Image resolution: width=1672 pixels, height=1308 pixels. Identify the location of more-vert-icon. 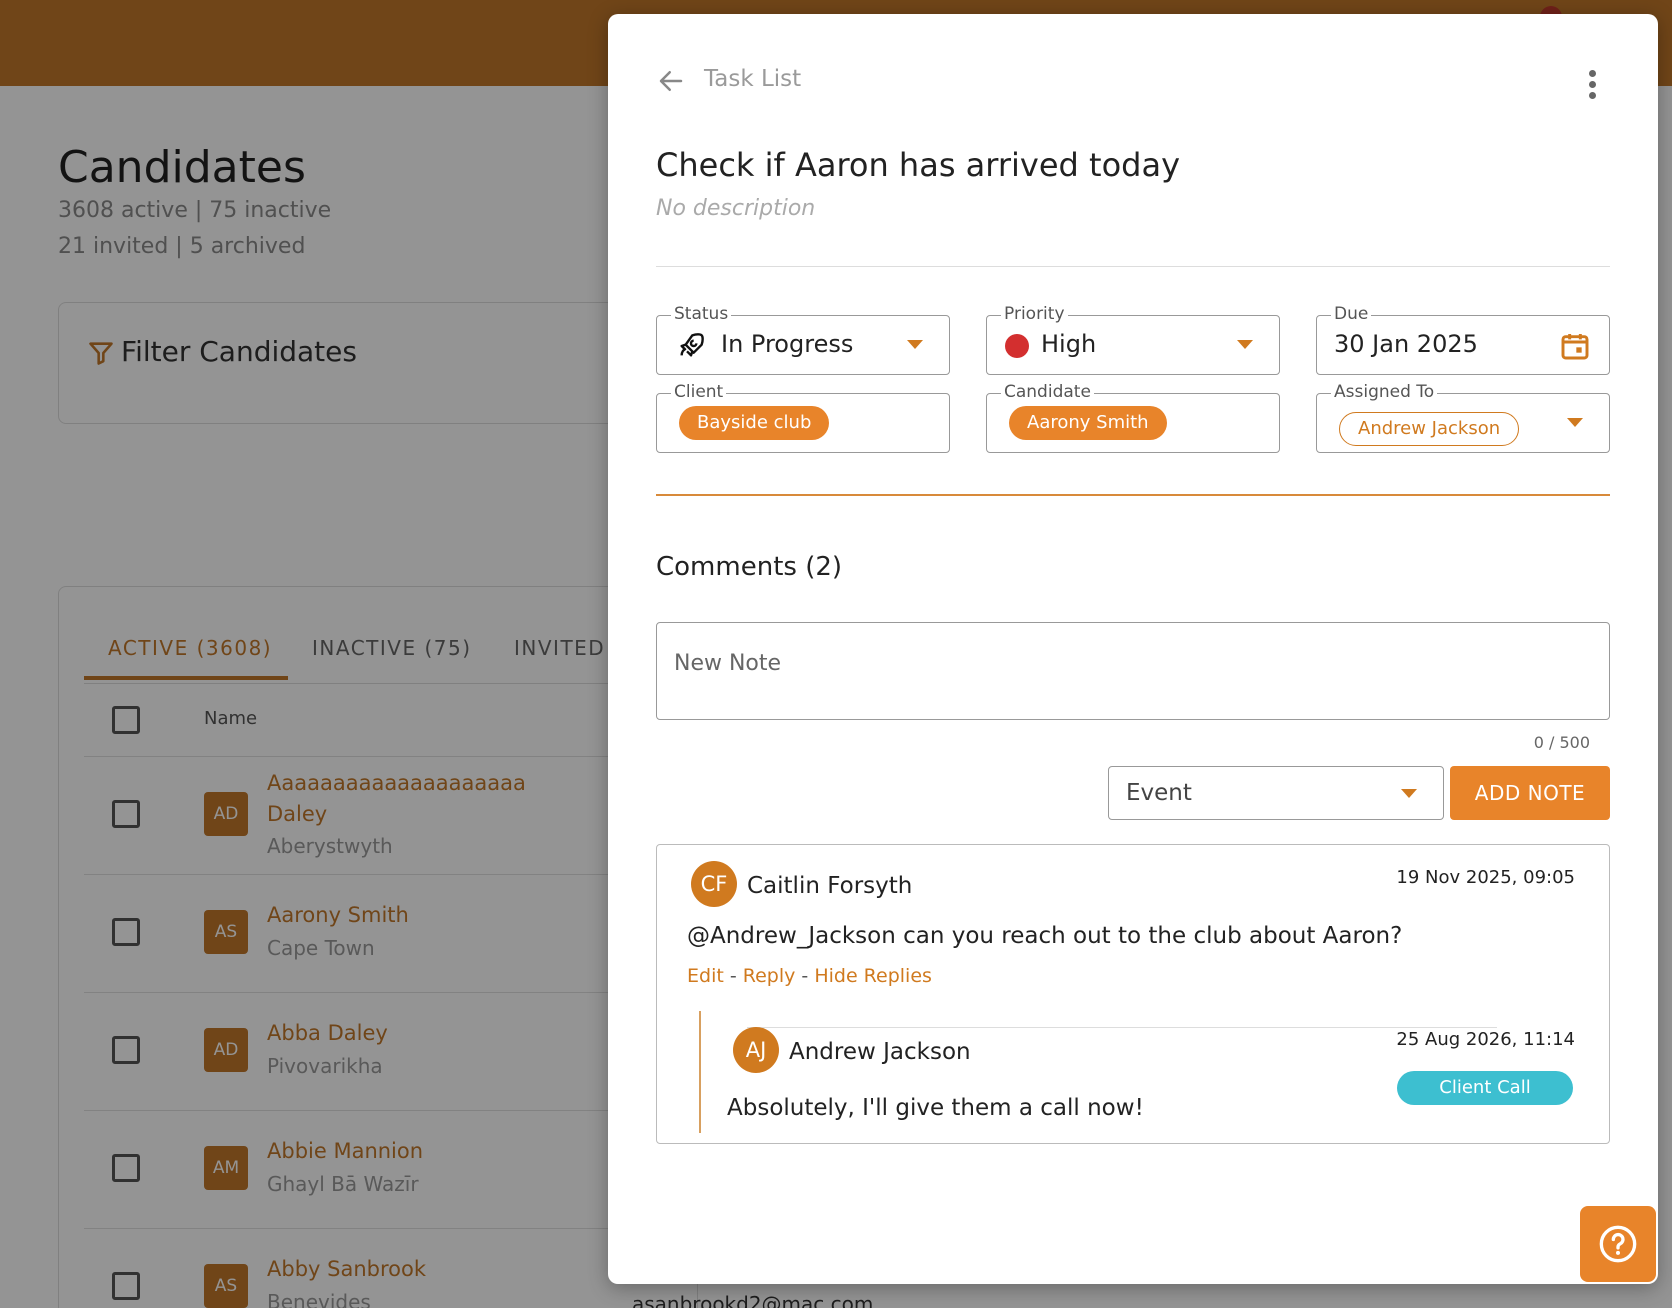
(1592, 88).